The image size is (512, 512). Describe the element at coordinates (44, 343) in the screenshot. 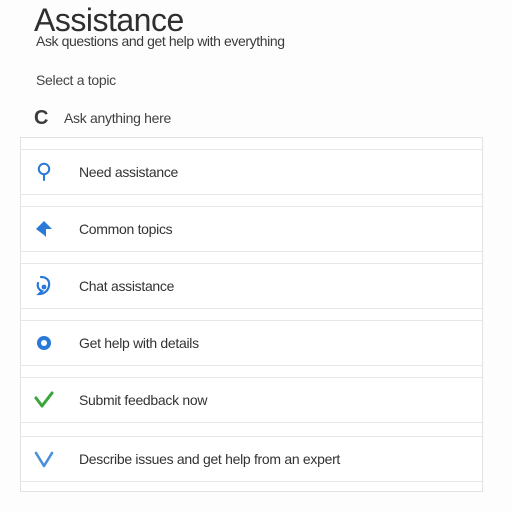

I see `radio-dot-icon` at that location.